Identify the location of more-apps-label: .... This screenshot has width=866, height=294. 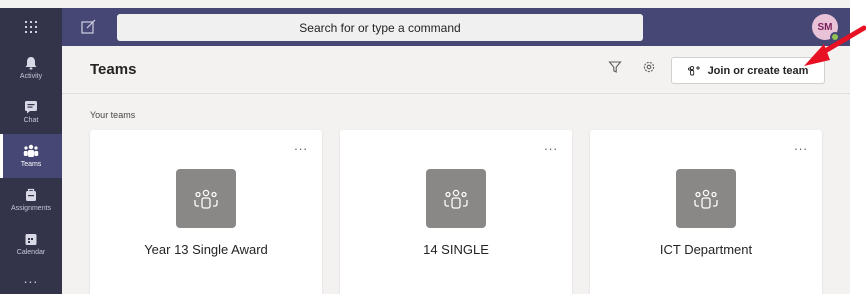
(31, 278).